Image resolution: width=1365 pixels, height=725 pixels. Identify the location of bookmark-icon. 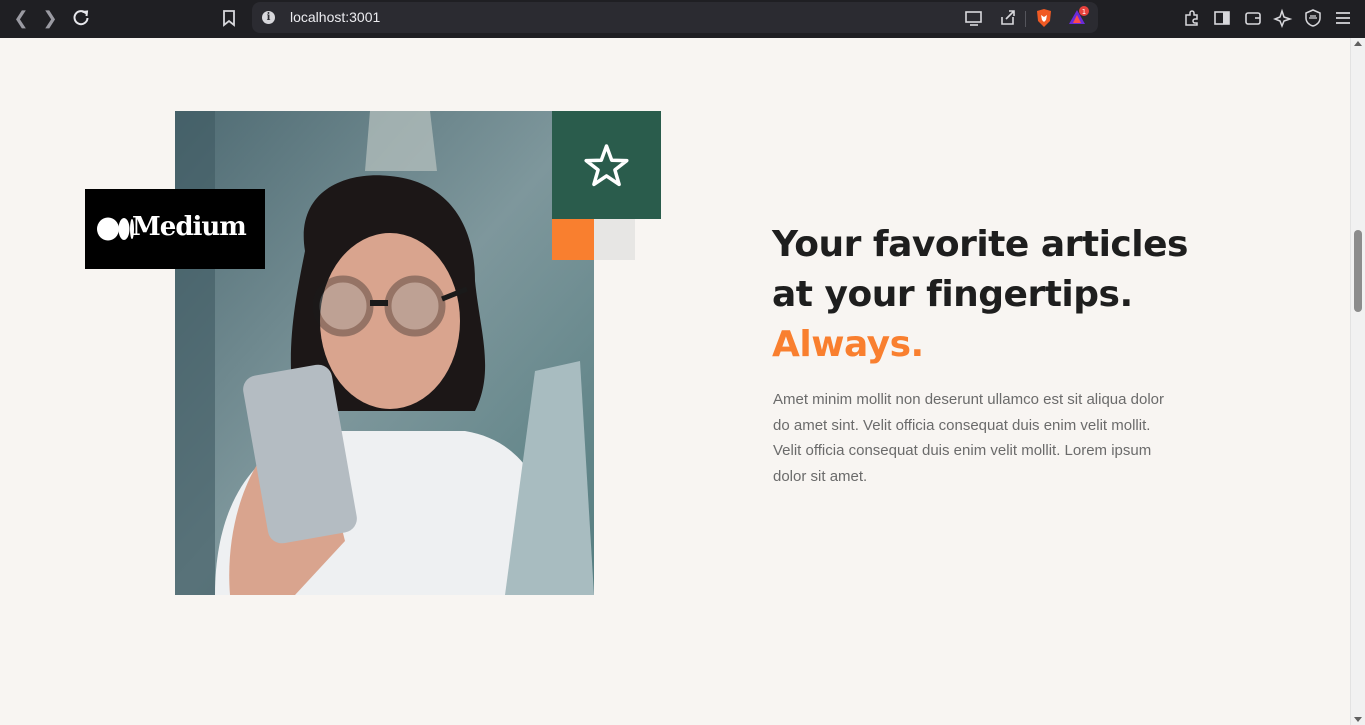
(229, 18).